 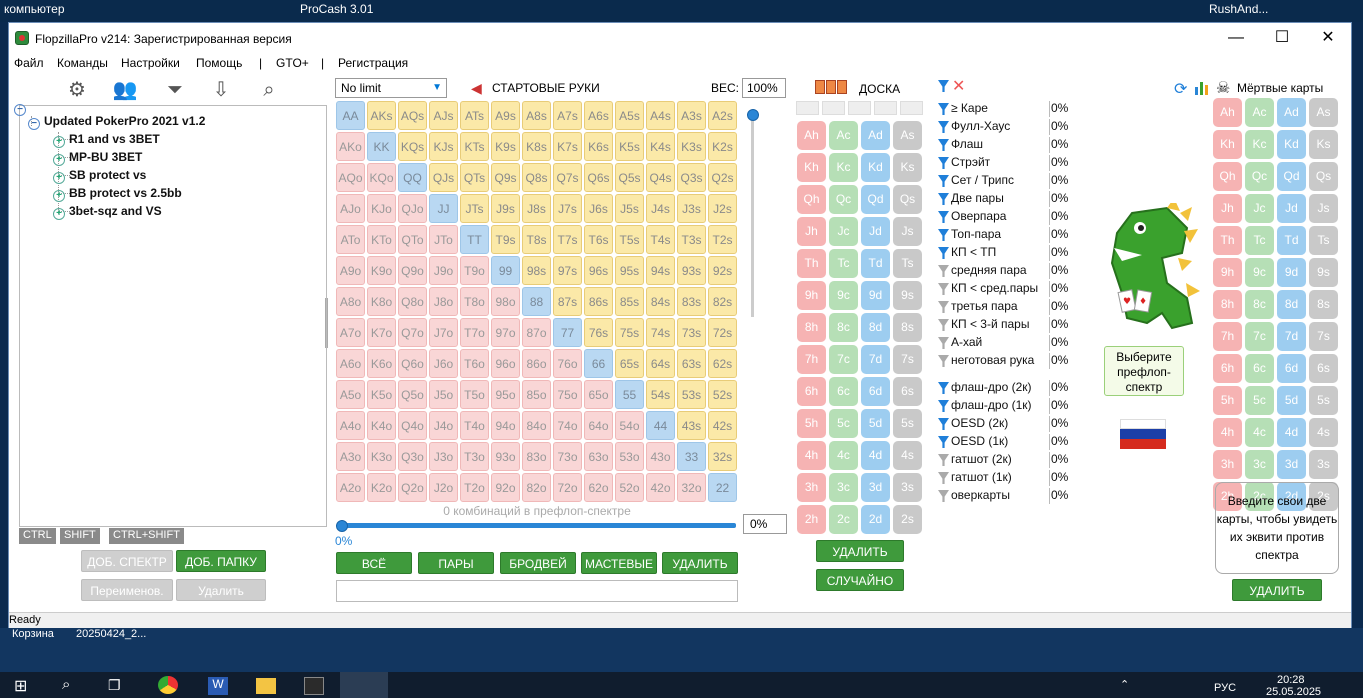 What do you see at coordinates (1282, 38) in the screenshot?
I see `maximize-button: ☐` at bounding box center [1282, 38].